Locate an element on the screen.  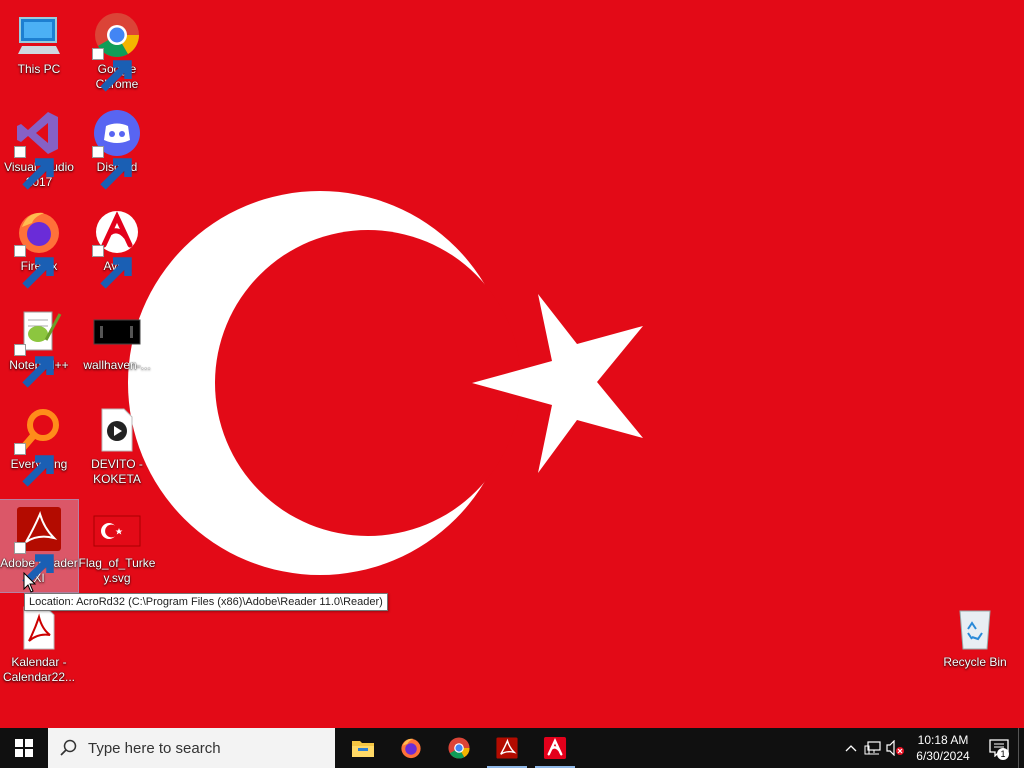
desktop-icon-google-chrome: Google Chrome is located at coordinates (117, 52).